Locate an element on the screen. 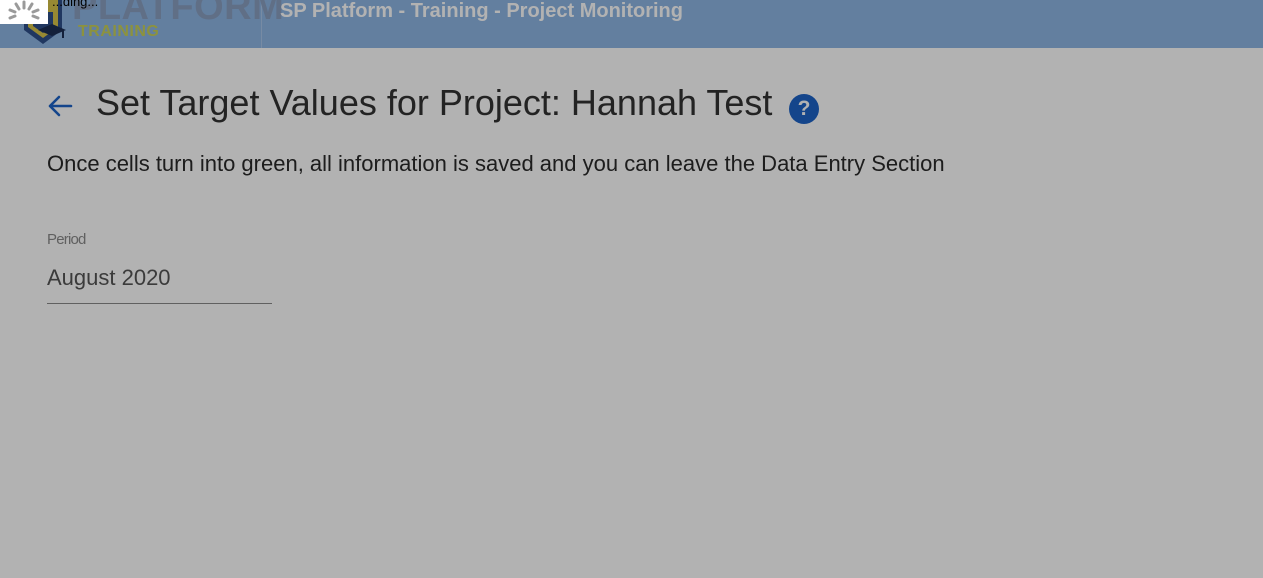 The image size is (1263, 578). loading-spinner is located at coordinates (24, 12).